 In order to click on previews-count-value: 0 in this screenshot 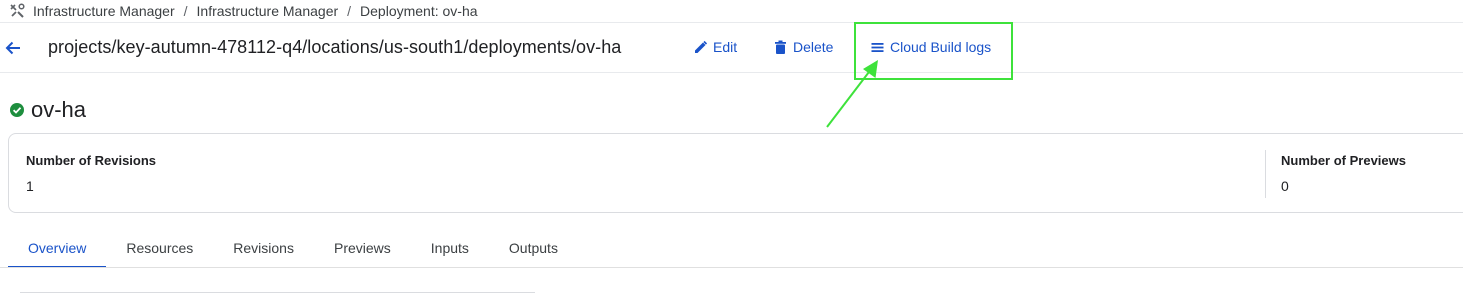, I will do `click(1285, 186)`.